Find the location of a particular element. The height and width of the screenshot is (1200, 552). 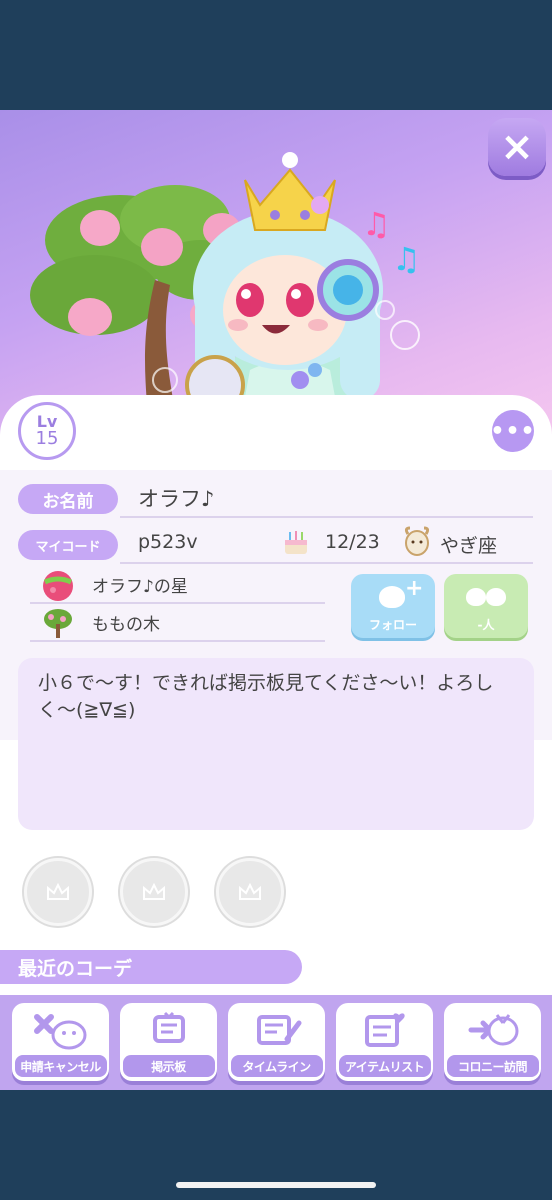

timeline-button: タイムライン is located at coordinates (276, 1042).